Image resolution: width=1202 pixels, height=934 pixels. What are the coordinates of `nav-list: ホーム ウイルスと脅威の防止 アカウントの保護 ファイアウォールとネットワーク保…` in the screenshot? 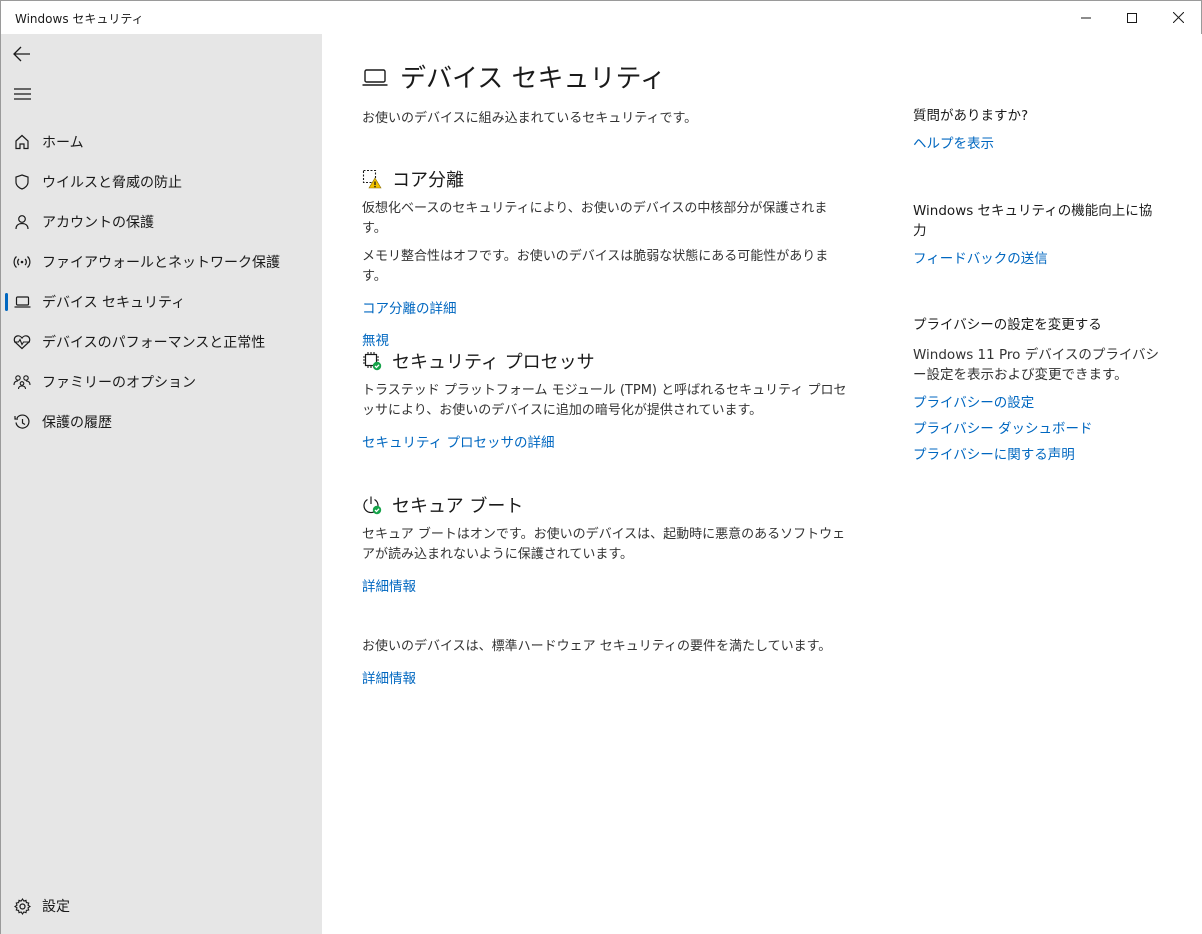 It's located at (161, 282).